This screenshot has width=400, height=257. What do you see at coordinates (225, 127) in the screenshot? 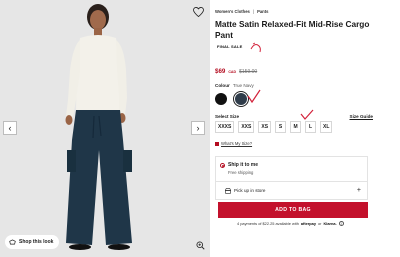
I see `size-option-xxxs: XXXS` at bounding box center [225, 127].